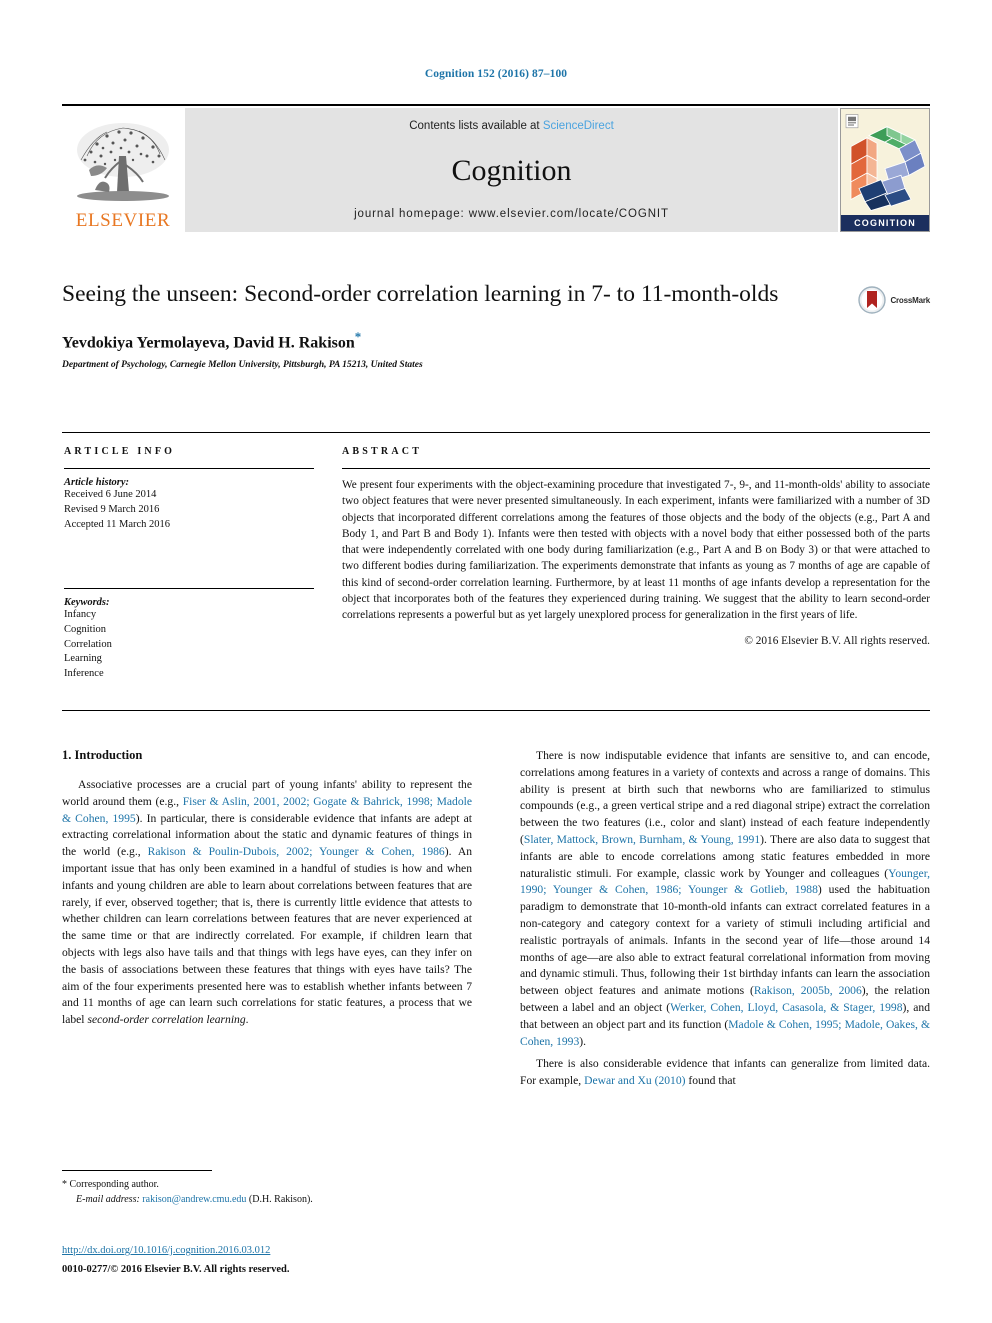 This screenshot has width=992, height=1323. Describe the element at coordinates (634, 1080) in the screenshot. I see `citation-link: Dewar and Xu (2010)` at that location.